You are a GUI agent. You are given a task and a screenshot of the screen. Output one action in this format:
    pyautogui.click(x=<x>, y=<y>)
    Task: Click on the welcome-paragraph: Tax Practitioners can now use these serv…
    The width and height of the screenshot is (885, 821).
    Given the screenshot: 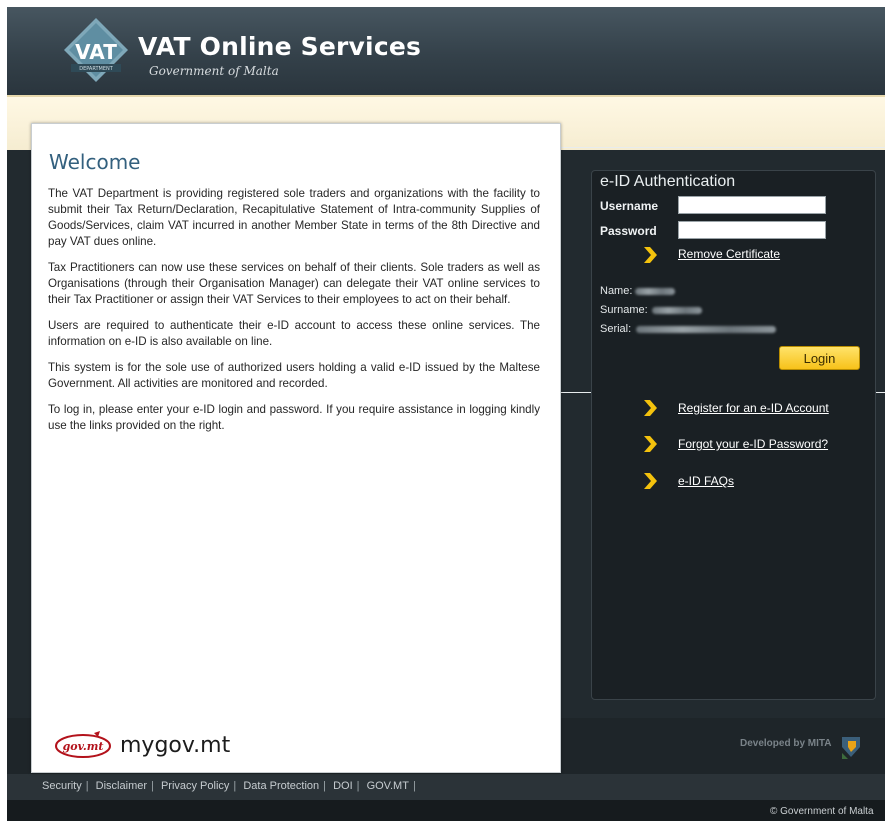 What is the action you would take?
    pyautogui.click(x=294, y=283)
    